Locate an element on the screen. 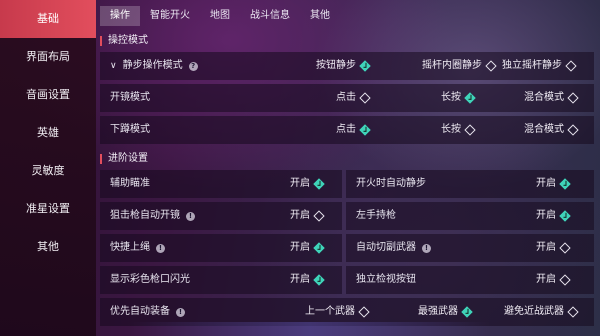  muzzle-flash-label: 显示彩色枪口闪光 is located at coordinates (150, 279).